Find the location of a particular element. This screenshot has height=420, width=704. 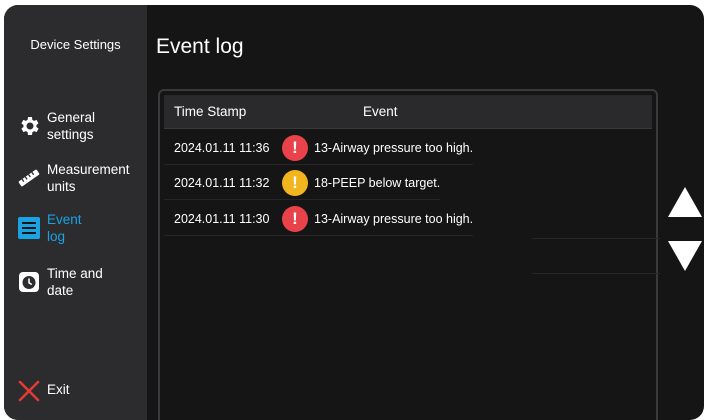

exit-label: Exit is located at coordinates (58, 389).